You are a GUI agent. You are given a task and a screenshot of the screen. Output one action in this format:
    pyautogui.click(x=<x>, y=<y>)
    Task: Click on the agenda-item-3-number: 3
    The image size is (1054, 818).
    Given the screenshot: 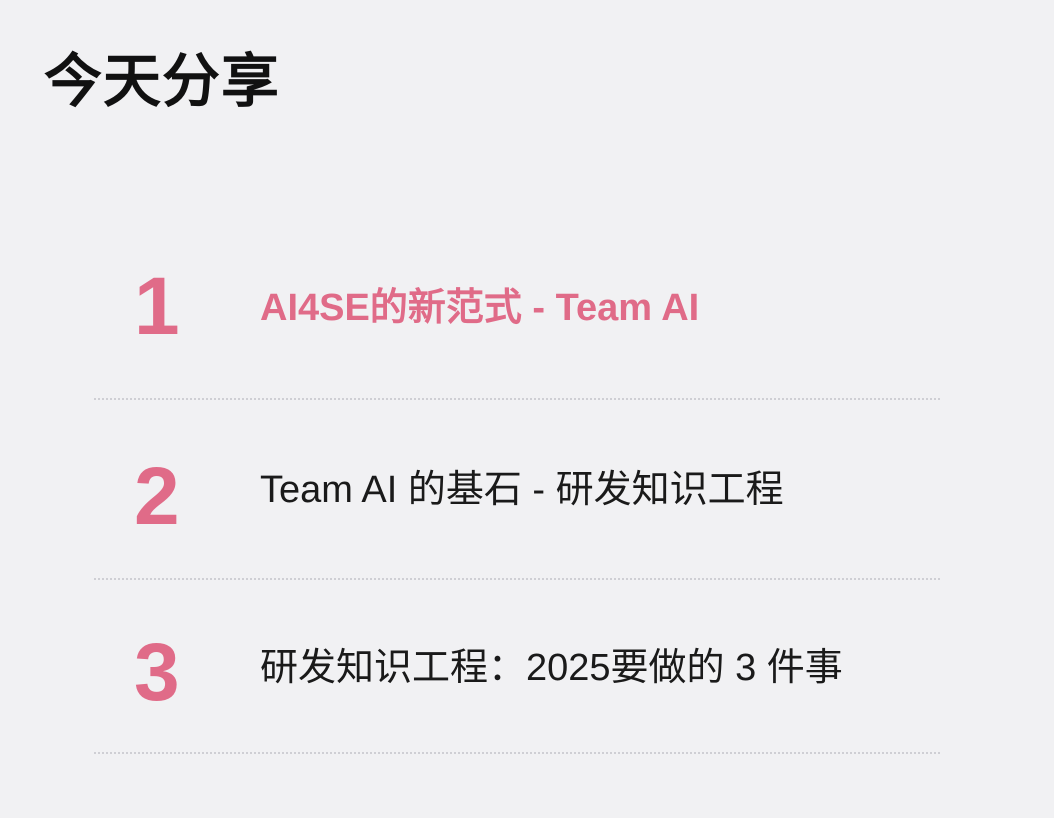 What is the action you would take?
    pyautogui.click(x=157, y=672)
    